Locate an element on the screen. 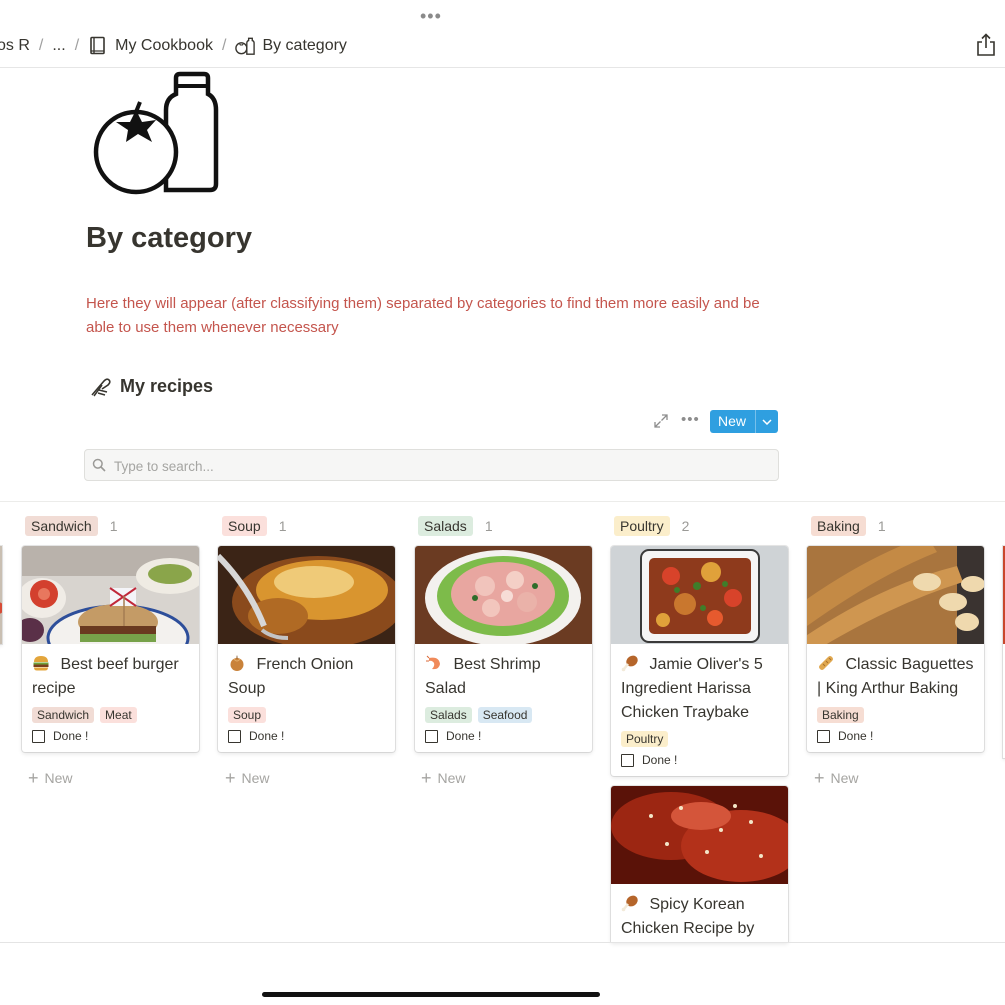  cutlery-icon is located at coordinates (101, 386).